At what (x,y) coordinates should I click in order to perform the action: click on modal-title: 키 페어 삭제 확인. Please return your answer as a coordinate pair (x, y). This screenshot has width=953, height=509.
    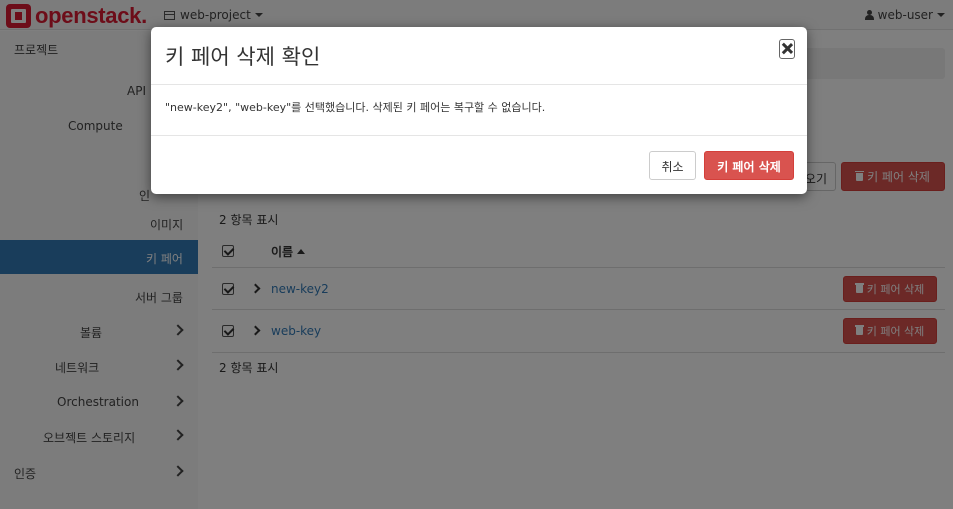
    Looking at the image, I should click on (243, 57).